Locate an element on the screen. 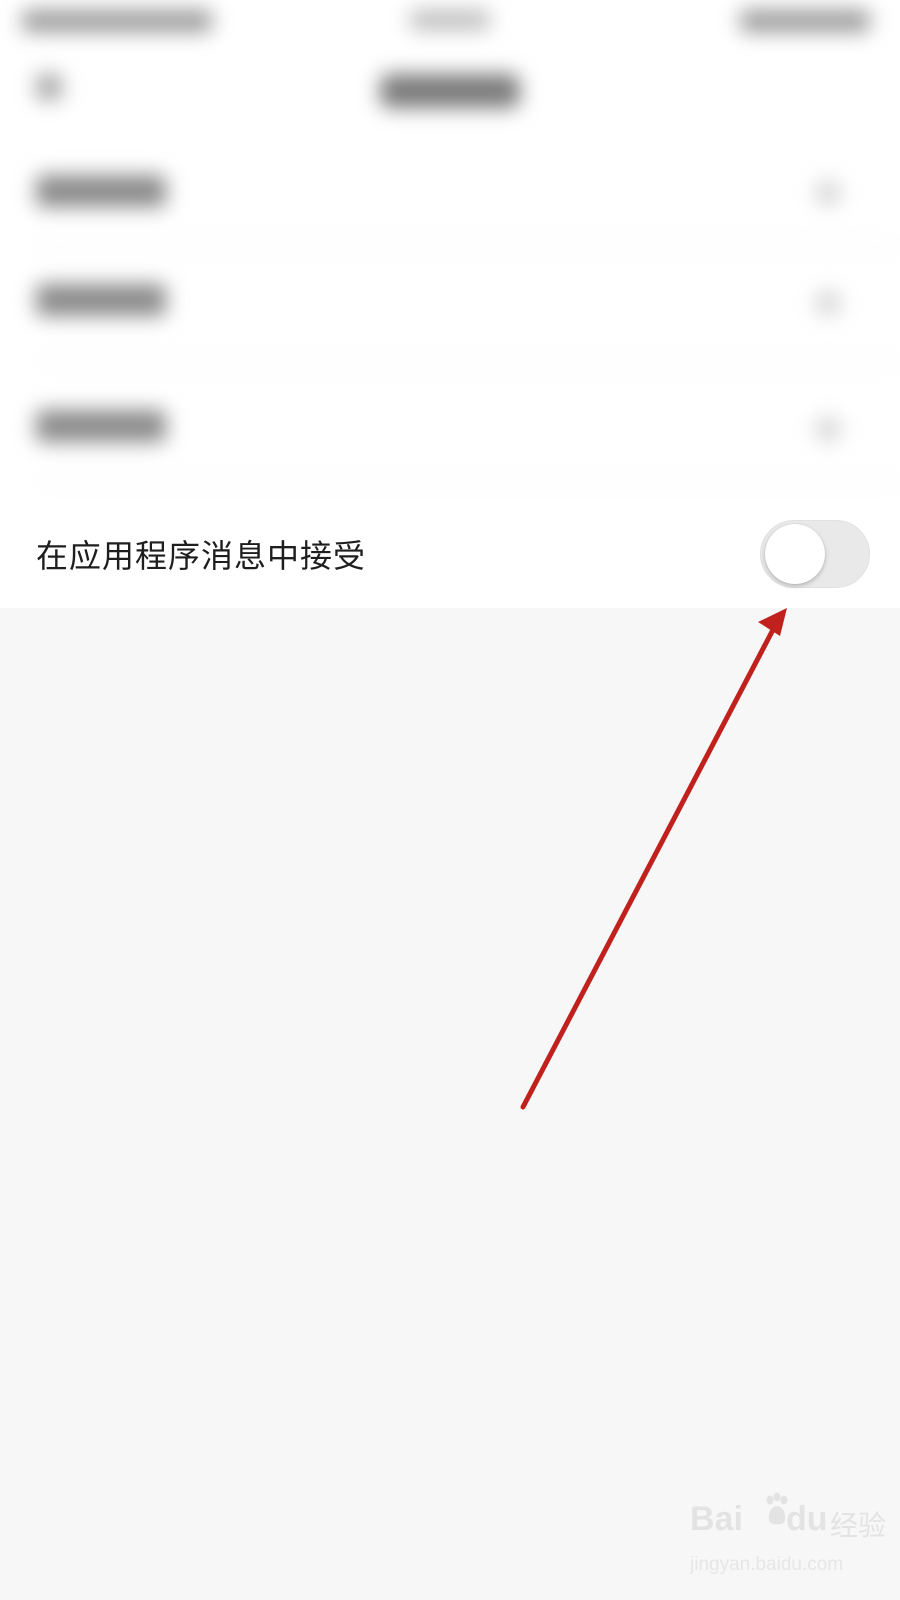  baidu-jingyan-watermark: Bai 经验 jingyan.baidu.com du is located at coordinates (790, 1541).